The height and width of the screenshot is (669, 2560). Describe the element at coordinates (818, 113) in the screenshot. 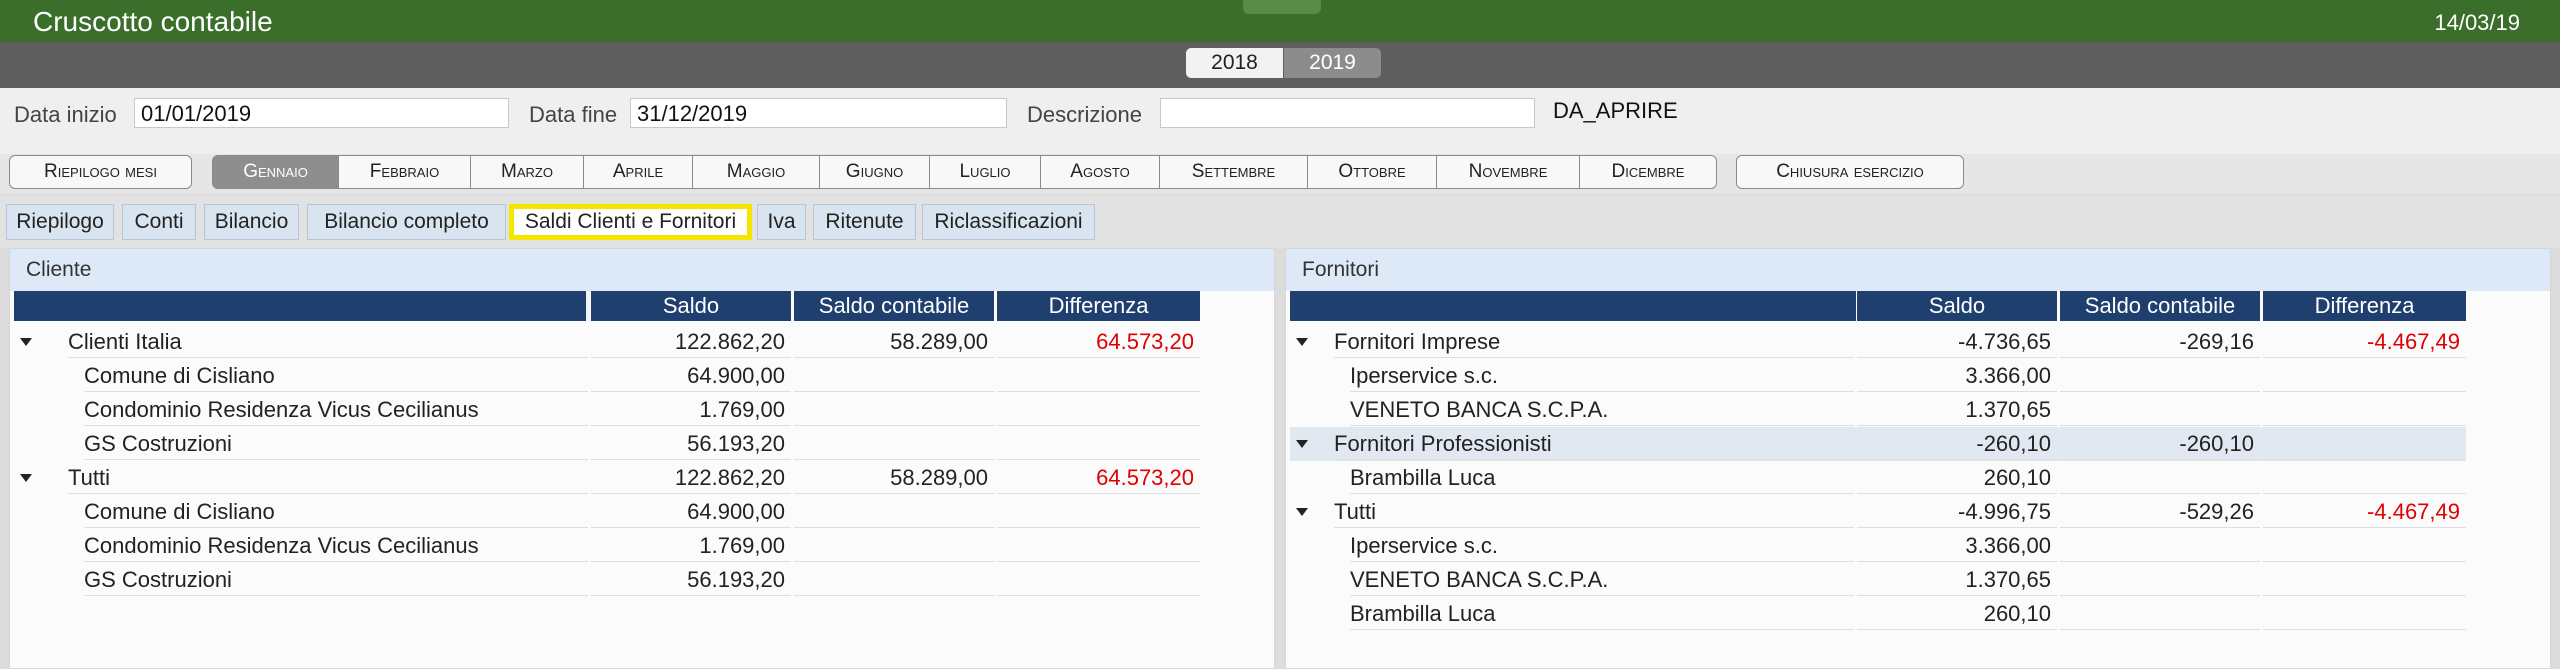

I see `data-fine-field: 31/12/2019` at that location.